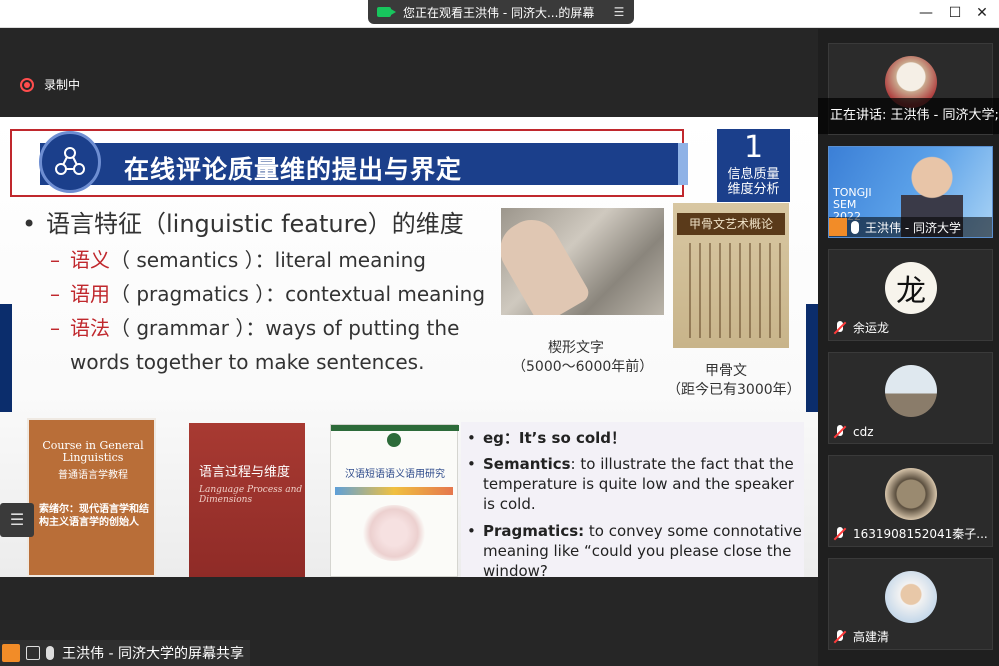  What do you see at coordinates (255, 328) in the screenshot?
I see `sub-bullet-grammar: – 语法（ grammar ）：ways of putting the` at bounding box center [255, 328].